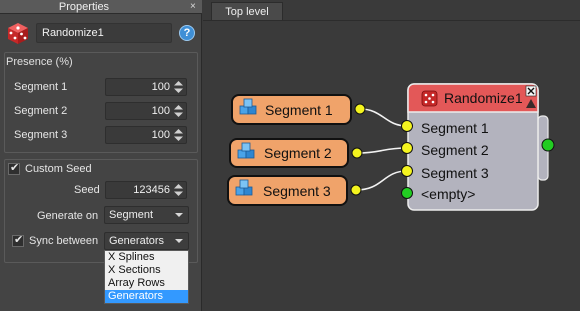 This screenshot has width=580, height=311. Describe the element at coordinates (548, 145) in the screenshot. I see `output-port-randomize` at that location.